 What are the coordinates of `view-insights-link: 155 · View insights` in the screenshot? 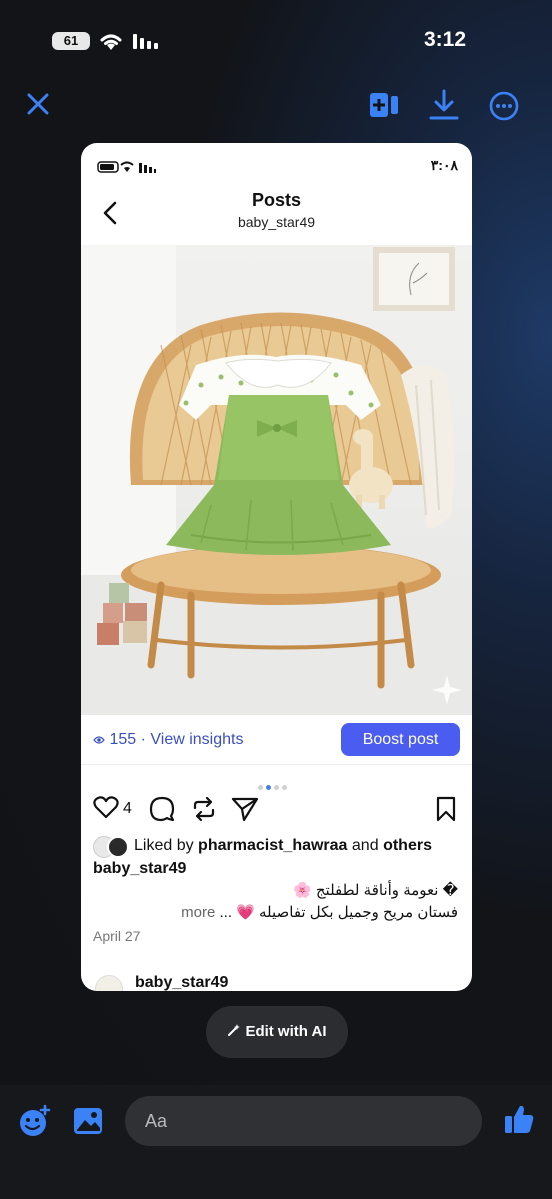 It's located at (168, 740).